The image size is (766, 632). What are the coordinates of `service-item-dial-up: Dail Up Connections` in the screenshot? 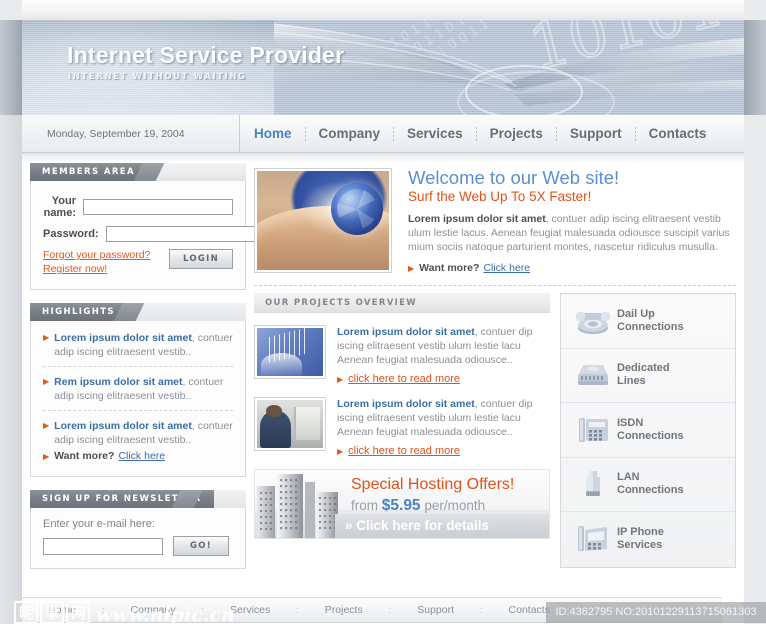 It's located at (648, 321).